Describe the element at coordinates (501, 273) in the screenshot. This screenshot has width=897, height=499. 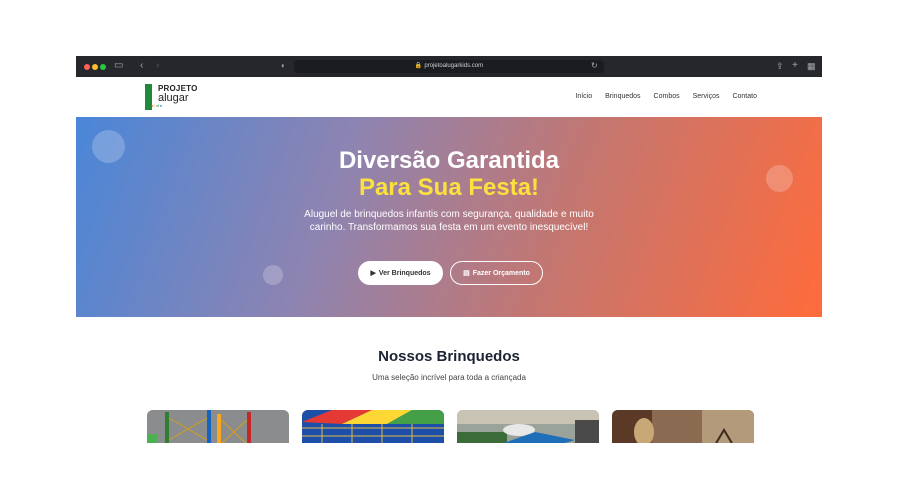
I see `request-quote-label: Fazer Orçamento` at that location.